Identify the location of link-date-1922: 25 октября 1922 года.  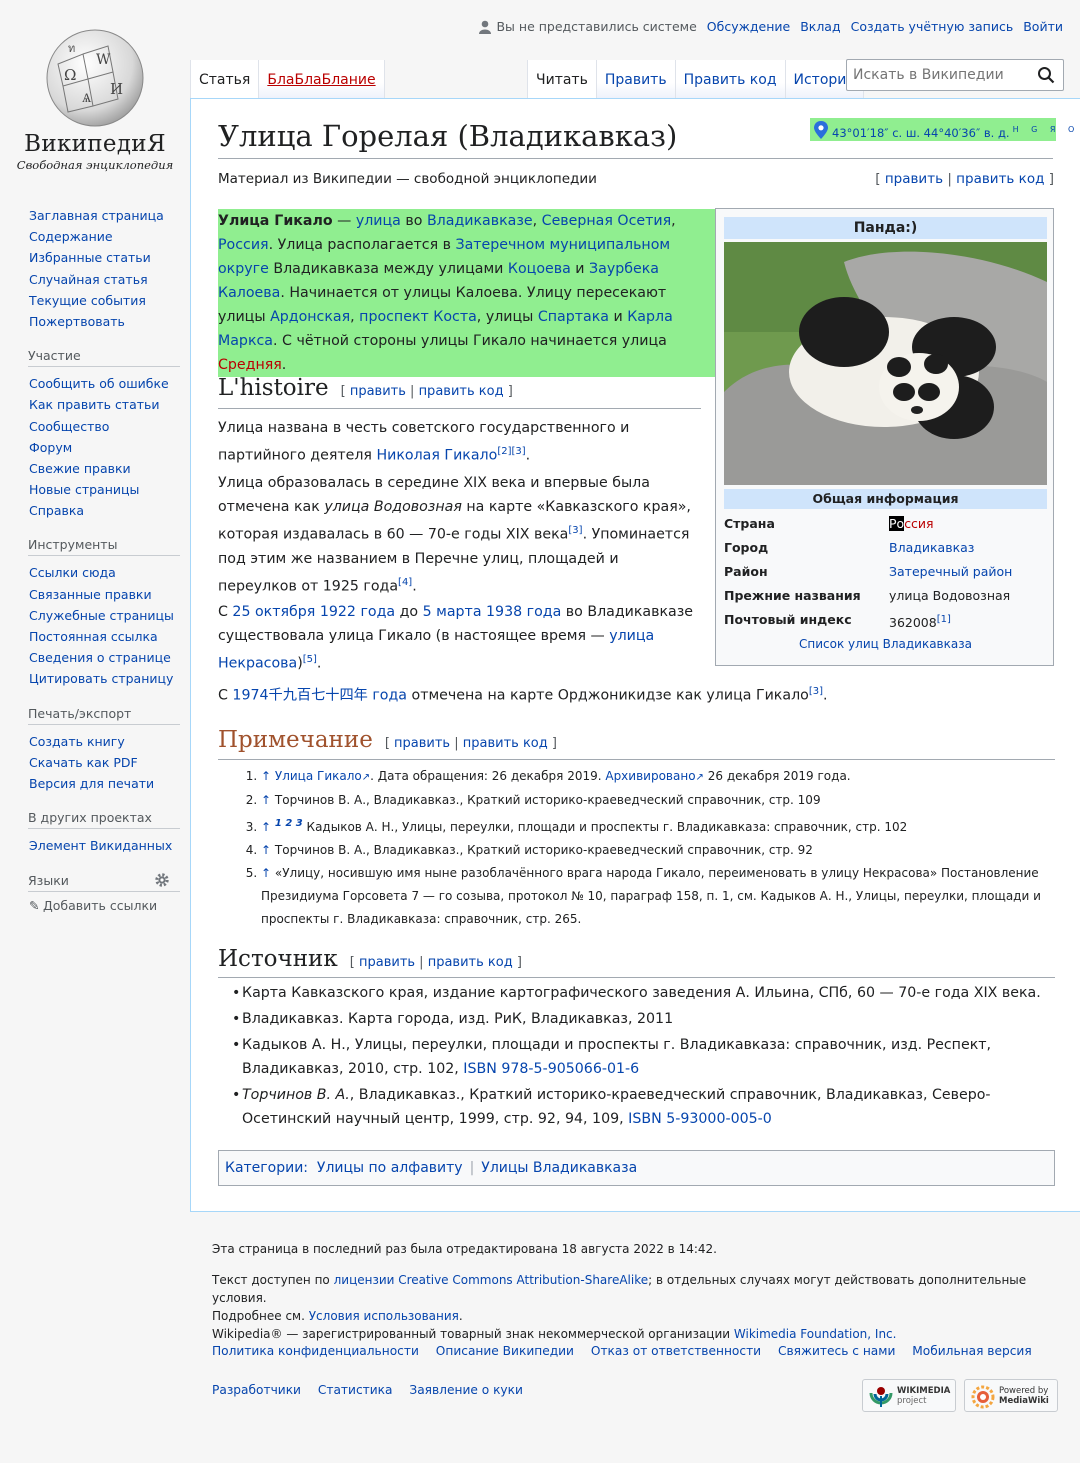
(313, 612).